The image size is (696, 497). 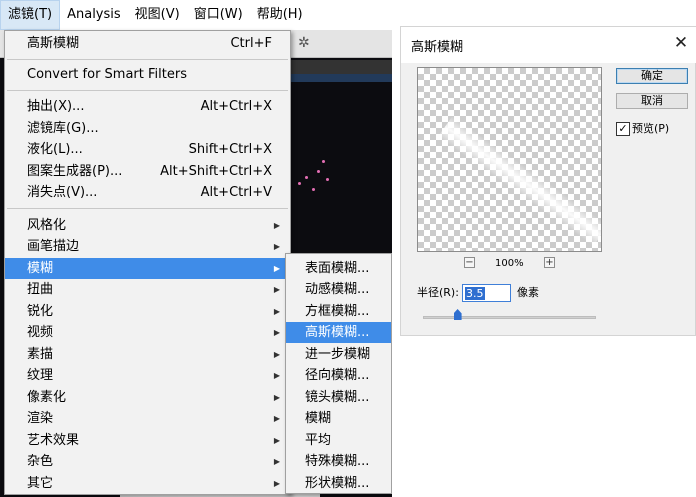 What do you see at coordinates (30, 15) in the screenshot?
I see `menu-filter: 滤镜(T)` at bounding box center [30, 15].